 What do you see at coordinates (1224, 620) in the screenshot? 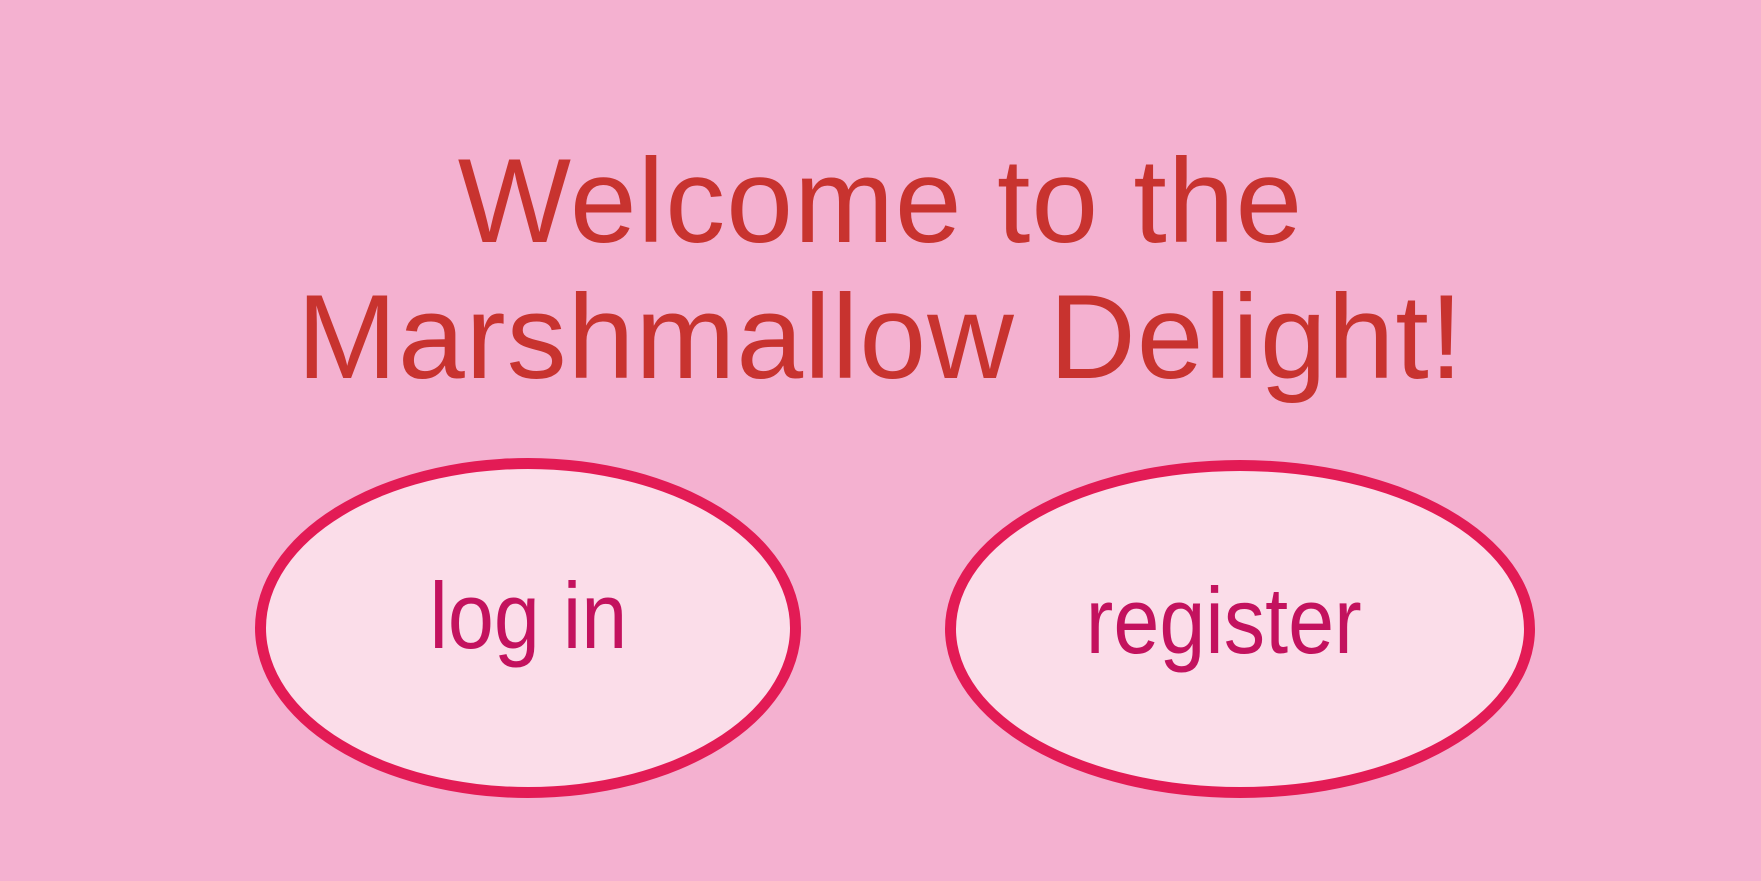
I see `register-button-label: register` at bounding box center [1224, 620].